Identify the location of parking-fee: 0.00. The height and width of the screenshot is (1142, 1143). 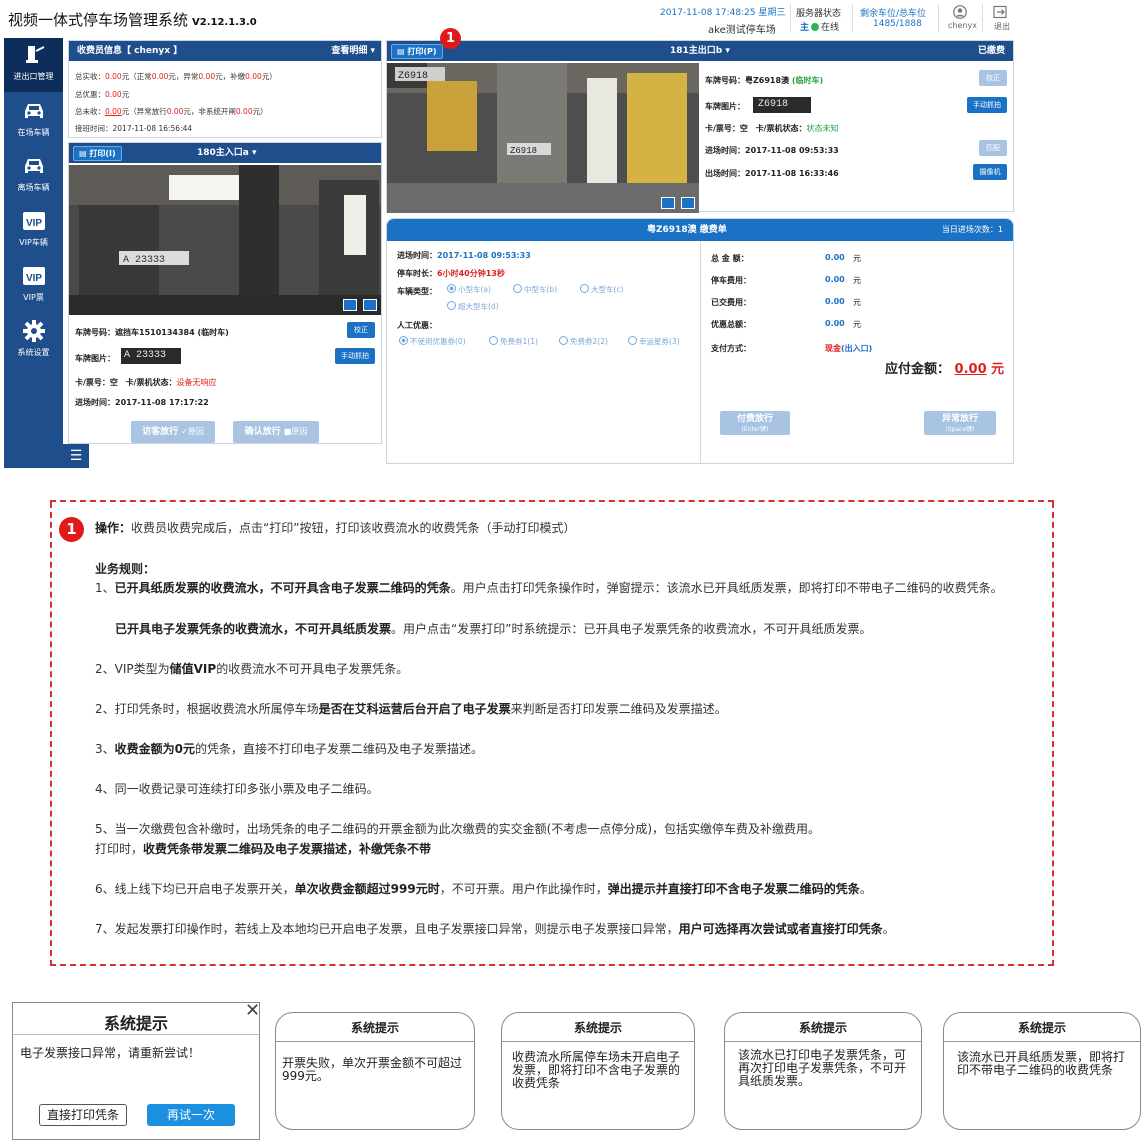
(835, 279).